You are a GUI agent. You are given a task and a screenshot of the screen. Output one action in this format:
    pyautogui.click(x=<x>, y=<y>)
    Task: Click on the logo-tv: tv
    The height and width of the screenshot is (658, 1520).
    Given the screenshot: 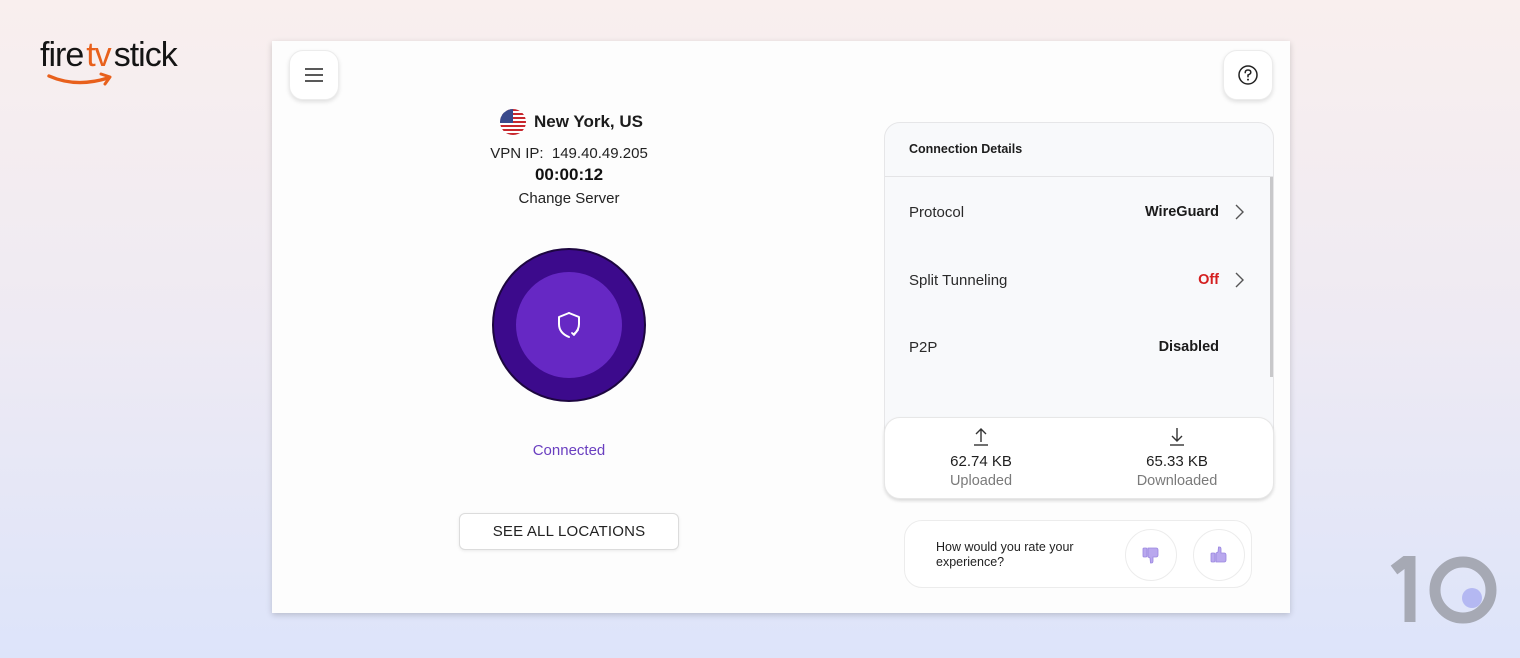 What is the action you would take?
    pyautogui.click(x=98, y=55)
    